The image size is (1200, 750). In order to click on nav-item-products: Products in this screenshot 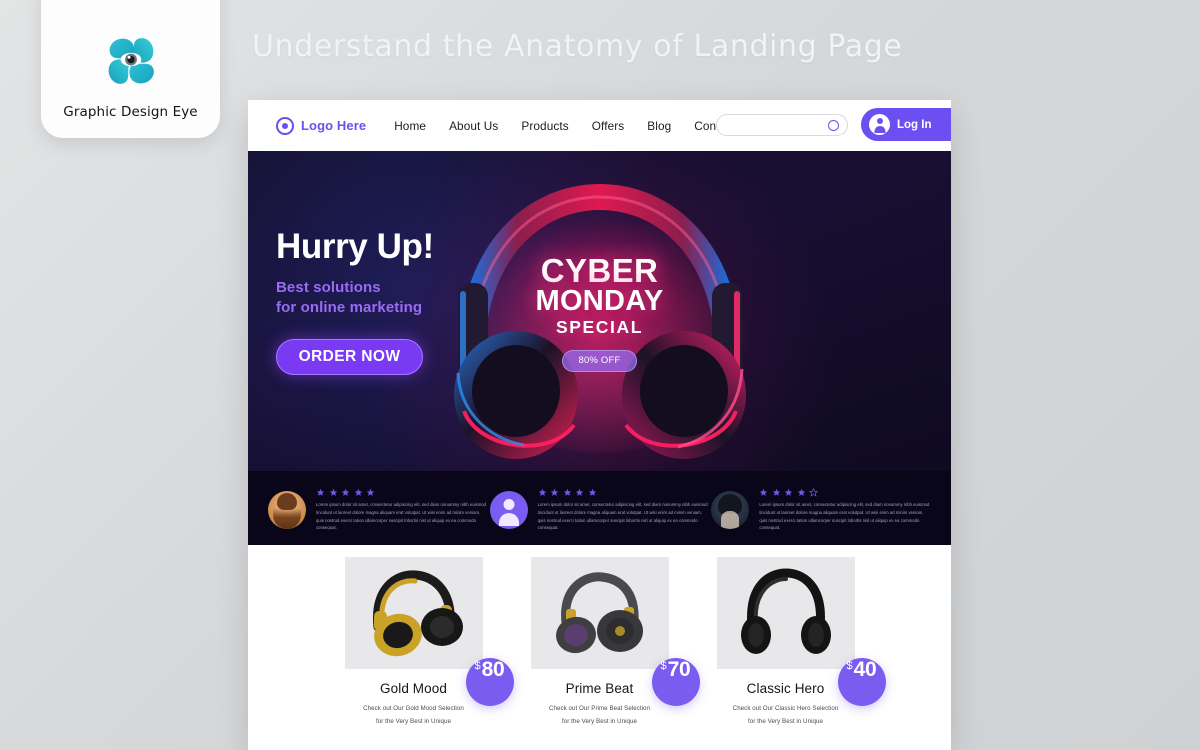, I will do `click(544, 126)`.